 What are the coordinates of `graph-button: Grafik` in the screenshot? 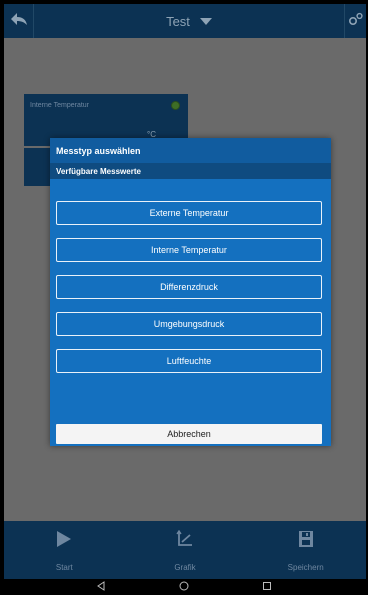 It's located at (185, 550).